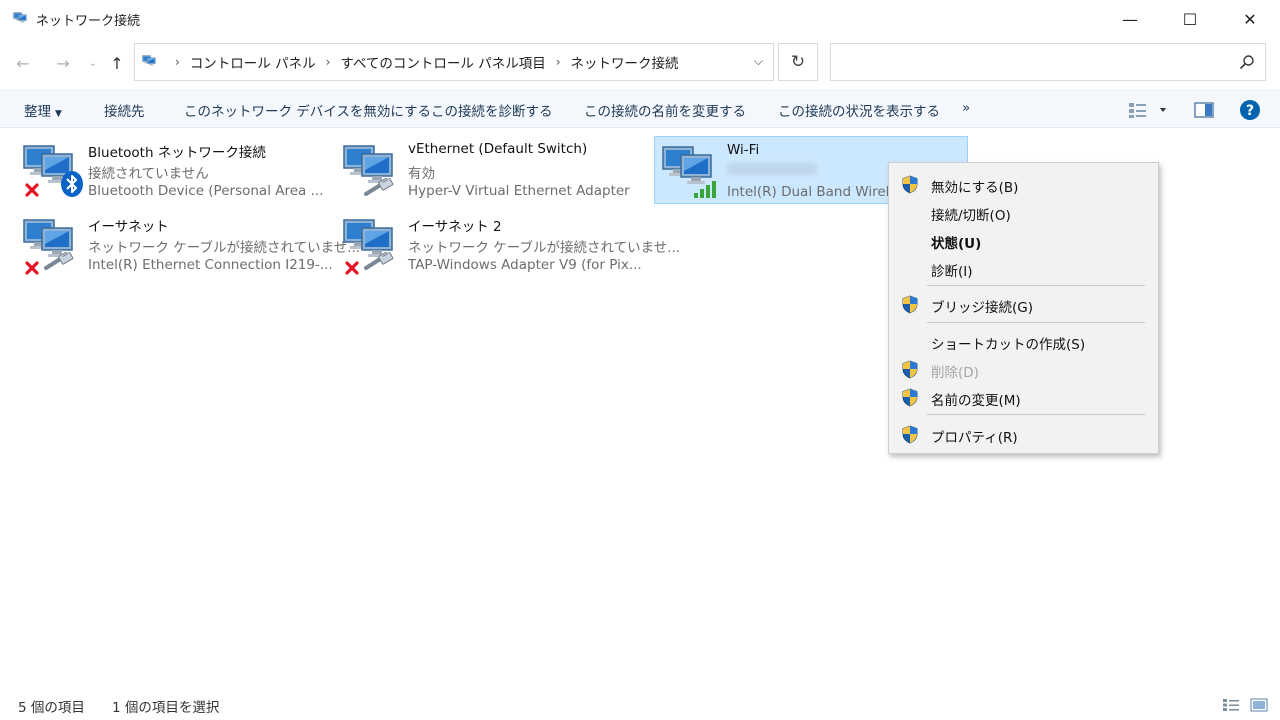 The height and width of the screenshot is (720, 1280). Describe the element at coordinates (72, 184) in the screenshot. I see `bluetooth-icon` at that location.